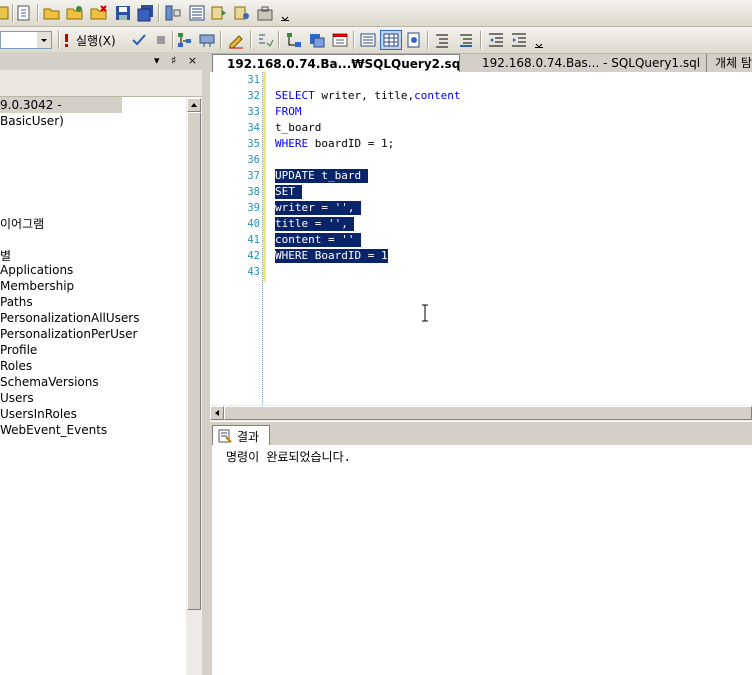 This screenshot has width=752, height=675. I want to click on line-number-divider, so click(263, 238).